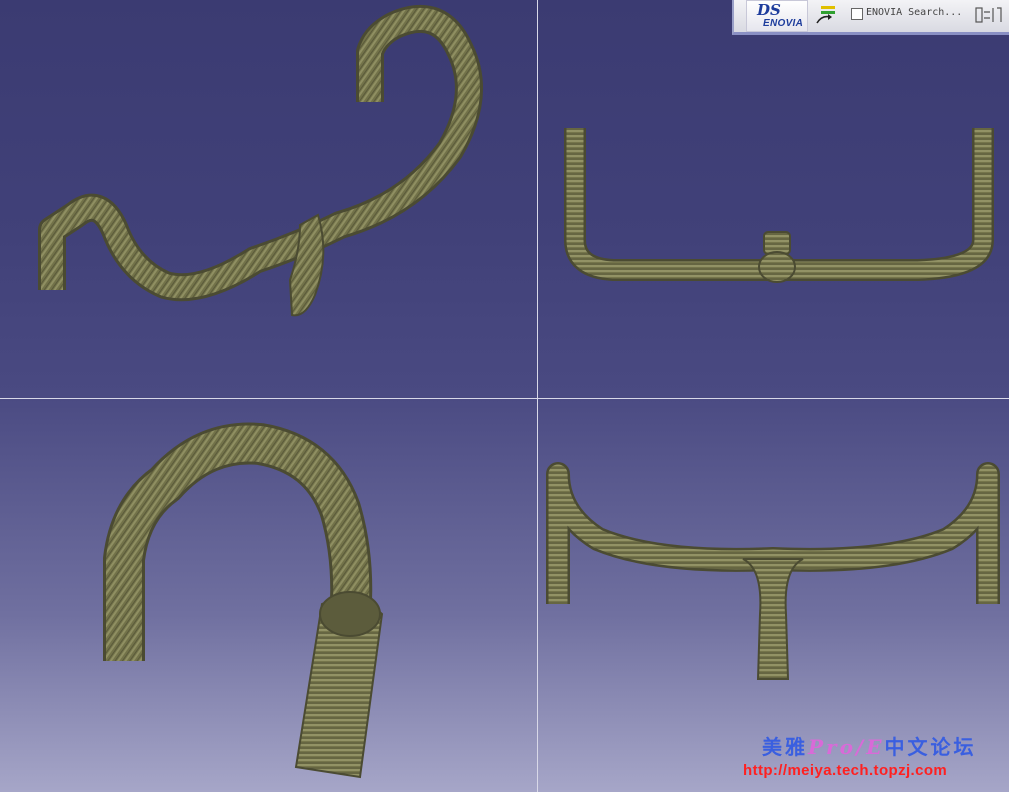 The width and height of the screenshot is (1009, 792). I want to click on tool-icon, so click(989, 15).